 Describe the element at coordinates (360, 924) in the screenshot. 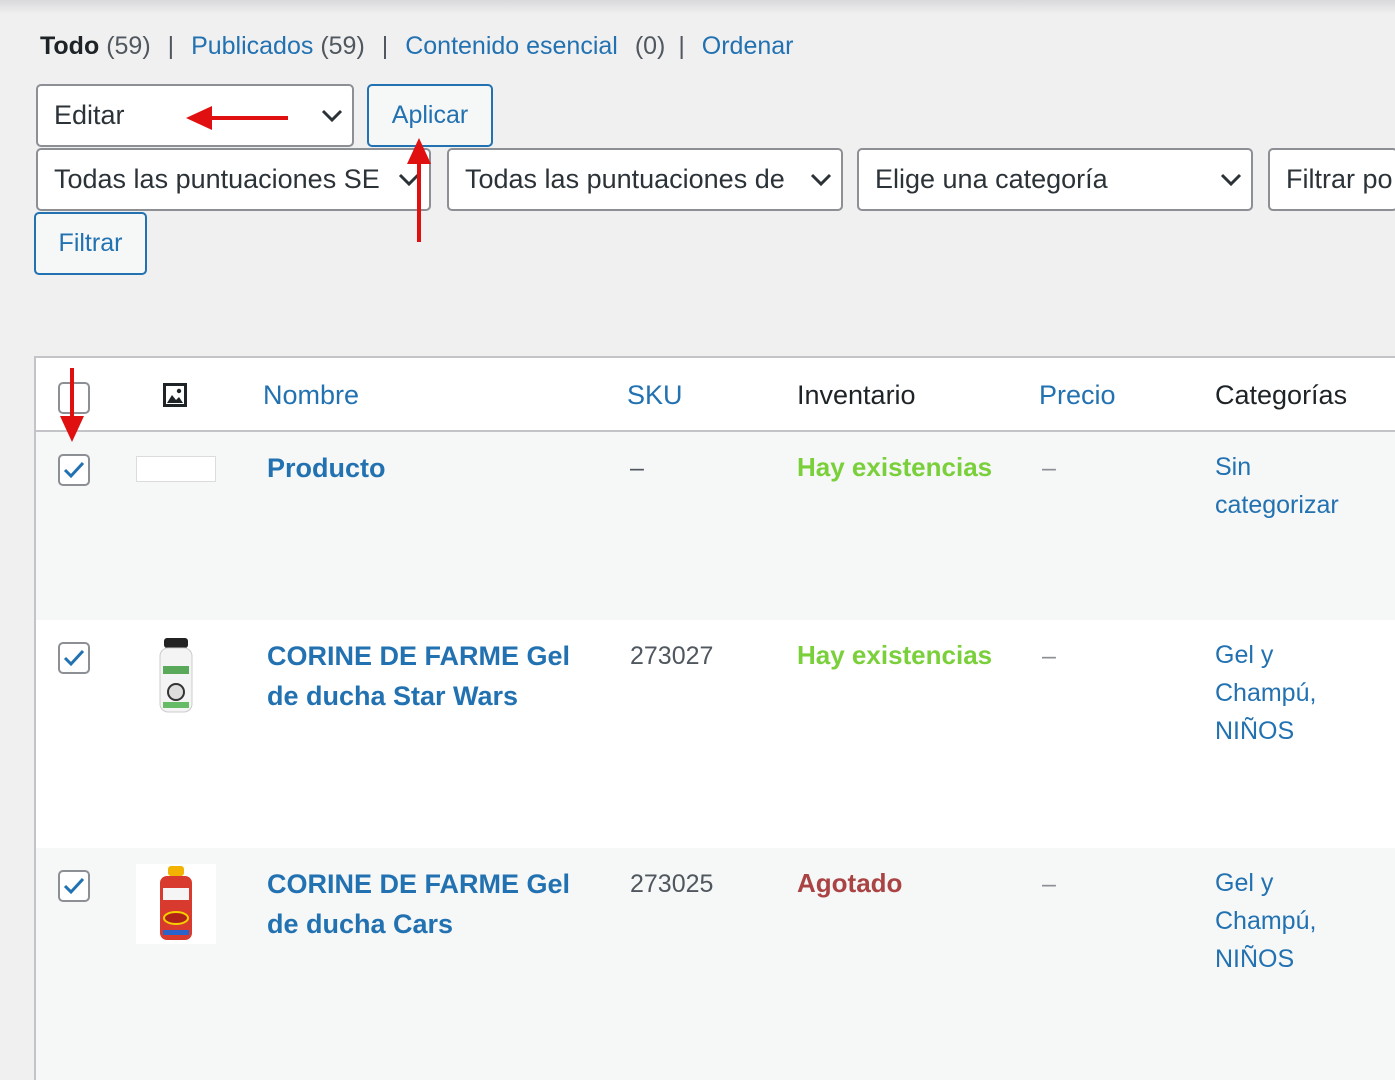

I see `product-name-line: de ducha Cars` at that location.